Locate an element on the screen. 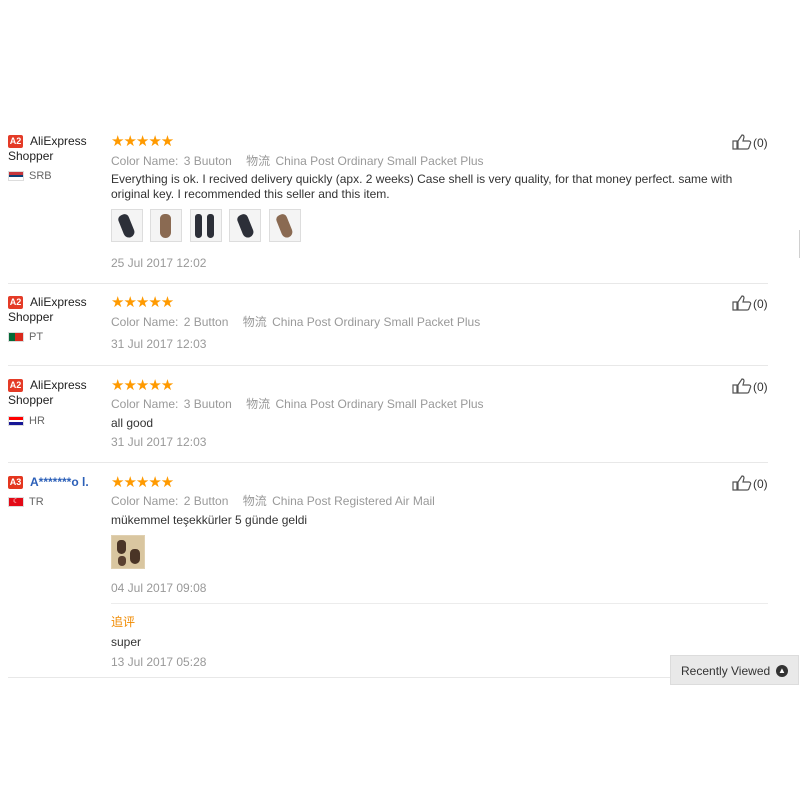  country-flag-icon: ☾ is located at coordinates (16, 502).